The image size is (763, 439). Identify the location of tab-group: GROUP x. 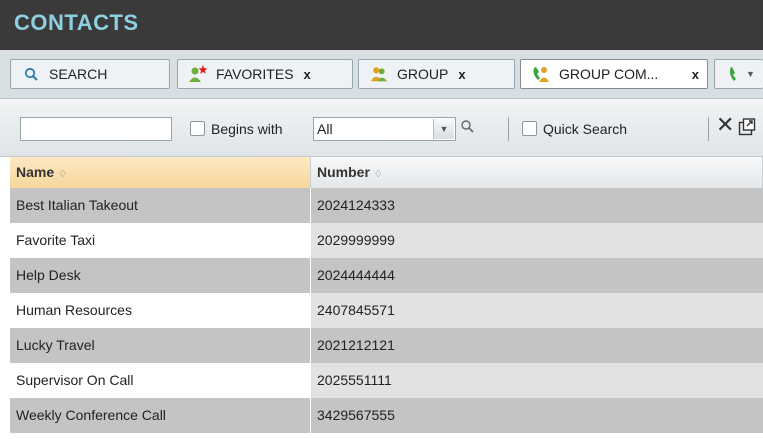
(436, 74).